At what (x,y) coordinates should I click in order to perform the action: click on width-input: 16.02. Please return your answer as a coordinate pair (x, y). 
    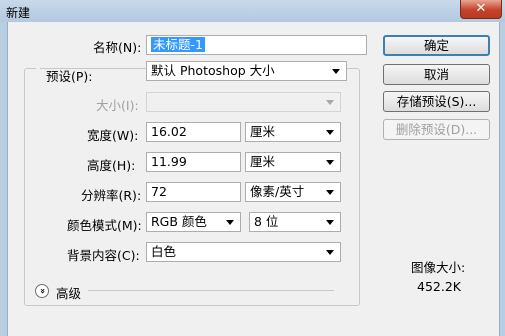
    Looking at the image, I should click on (193, 132).